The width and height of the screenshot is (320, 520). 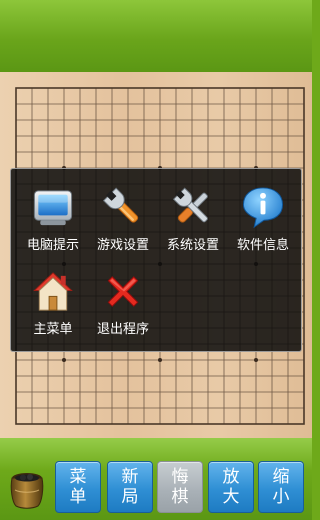 I want to click on zoom-in-button-label: 放大, so click(x=231, y=487).